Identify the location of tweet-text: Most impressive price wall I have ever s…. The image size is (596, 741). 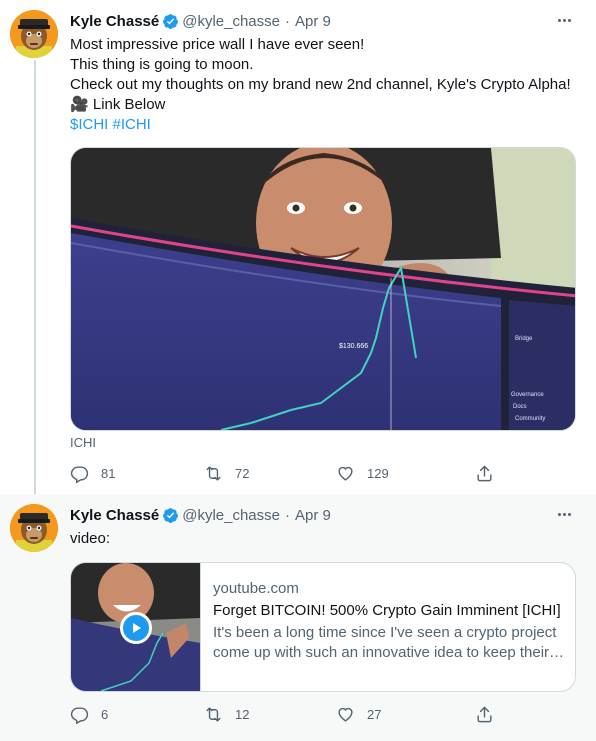
(325, 85).